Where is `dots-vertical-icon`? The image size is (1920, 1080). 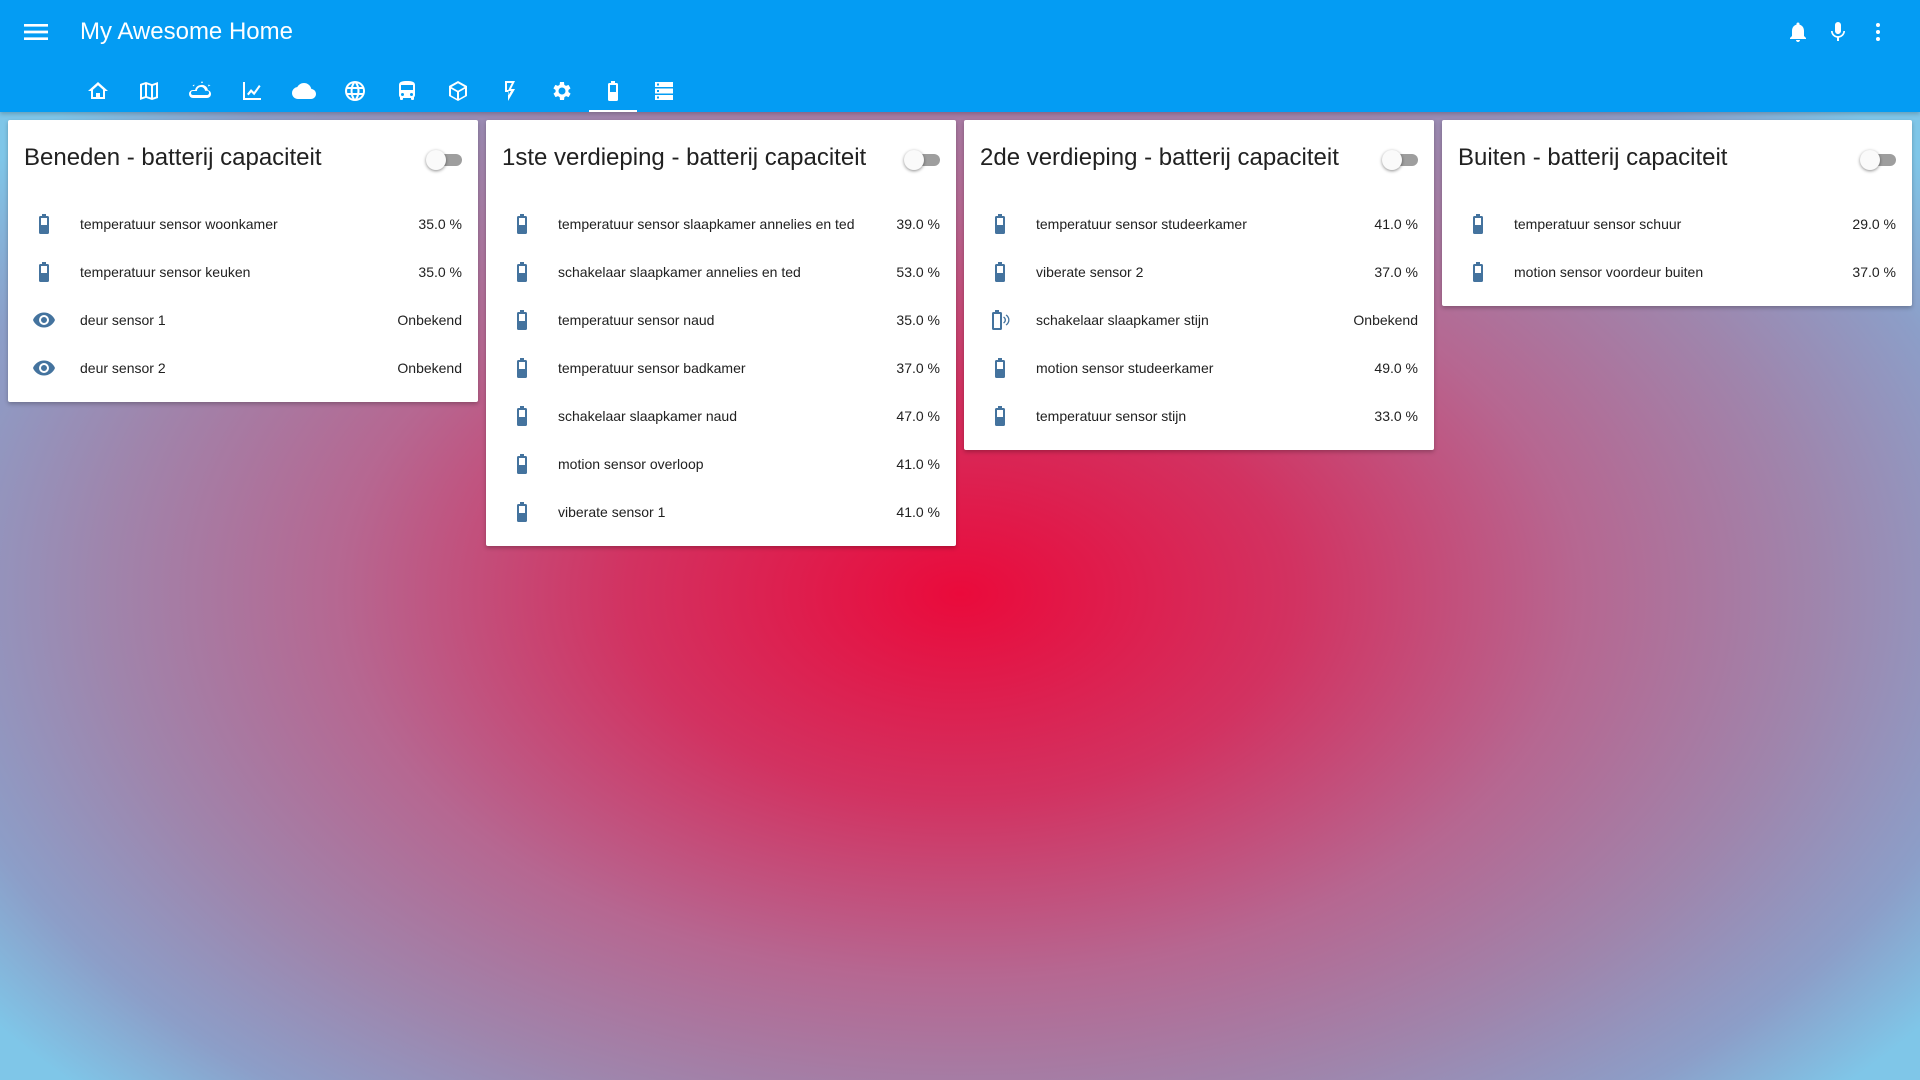
dots-vertical-icon is located at coordinates (1878, 32).